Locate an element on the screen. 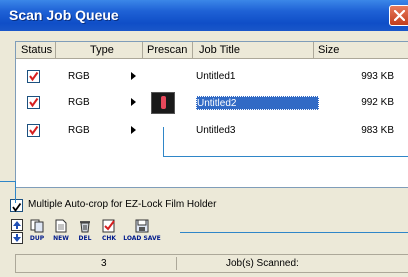  prescan-thumbnail is located at coordinates (163, 103).